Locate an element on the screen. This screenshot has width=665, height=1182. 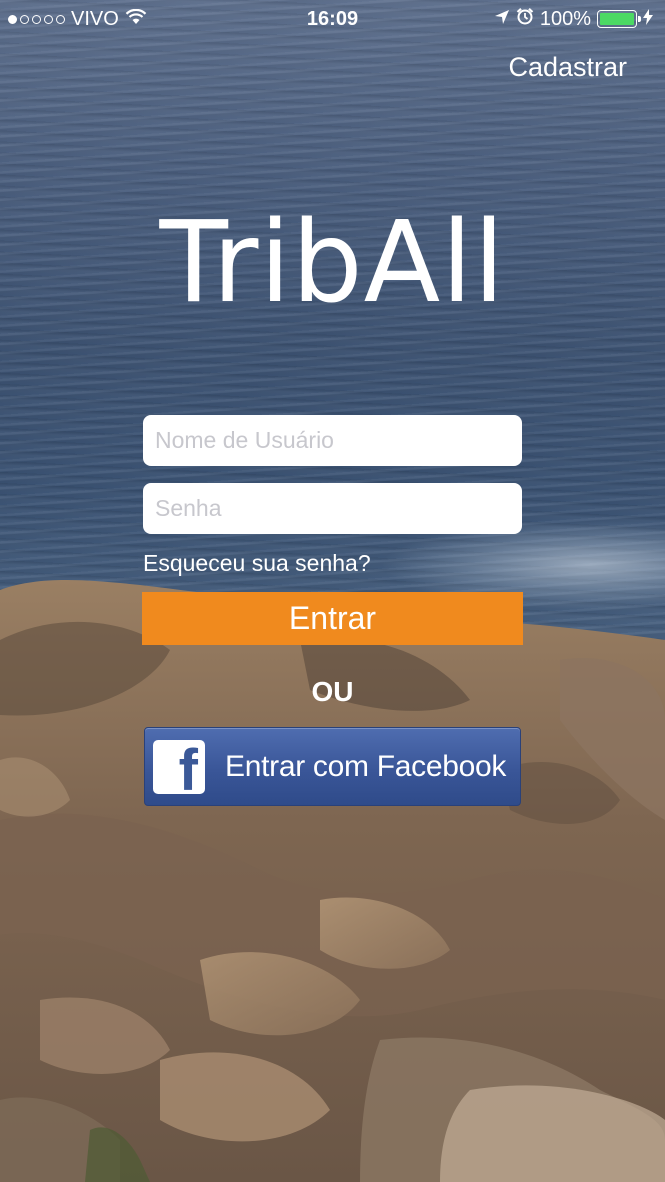
status-bar: VIVO 16:09 100% is located at coordinates (332, 19).